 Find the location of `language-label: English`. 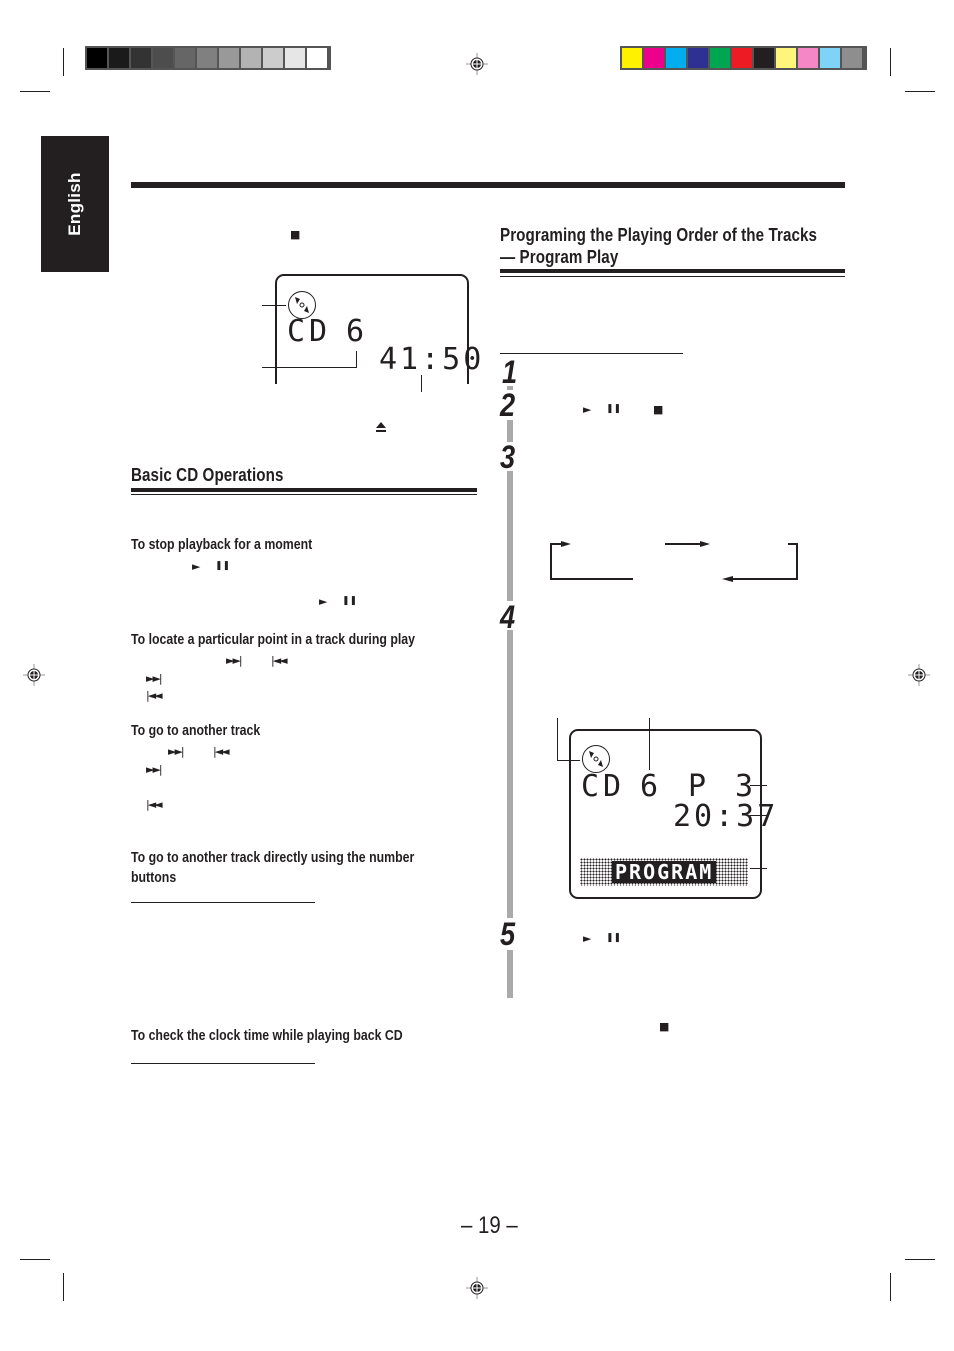

language-label: English is located at coordinates (74, 204).